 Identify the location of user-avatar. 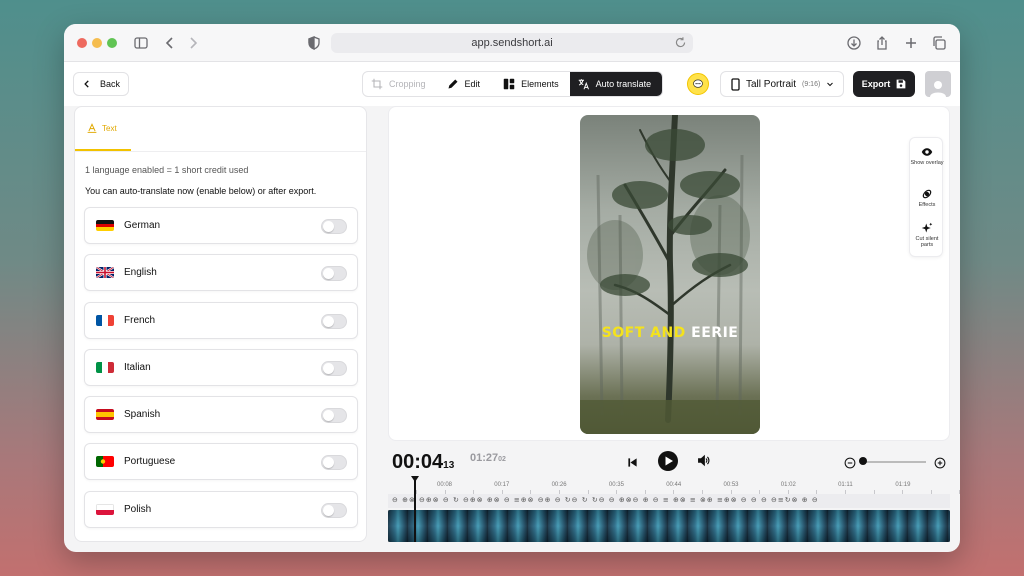
(938, 84).